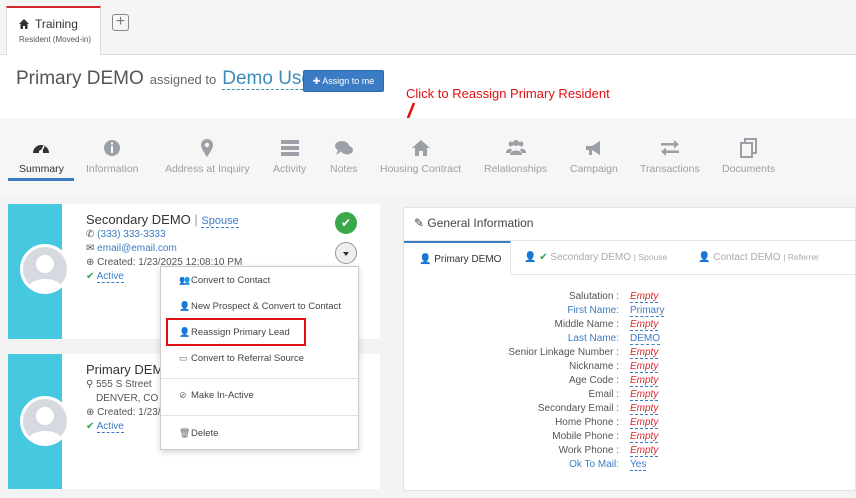  I want to click on tab-activity: Activity, so click(289, 156).